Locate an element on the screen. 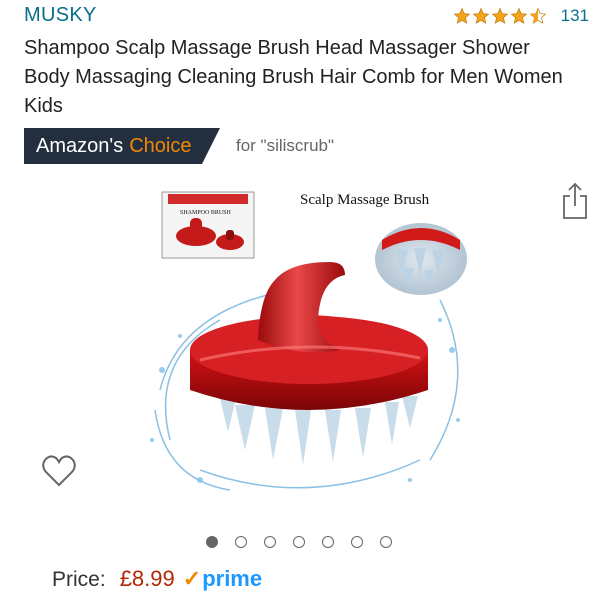 The width and height of the screenshot is (599, 600). prime-label: prime is located at coordinates (232, 578).